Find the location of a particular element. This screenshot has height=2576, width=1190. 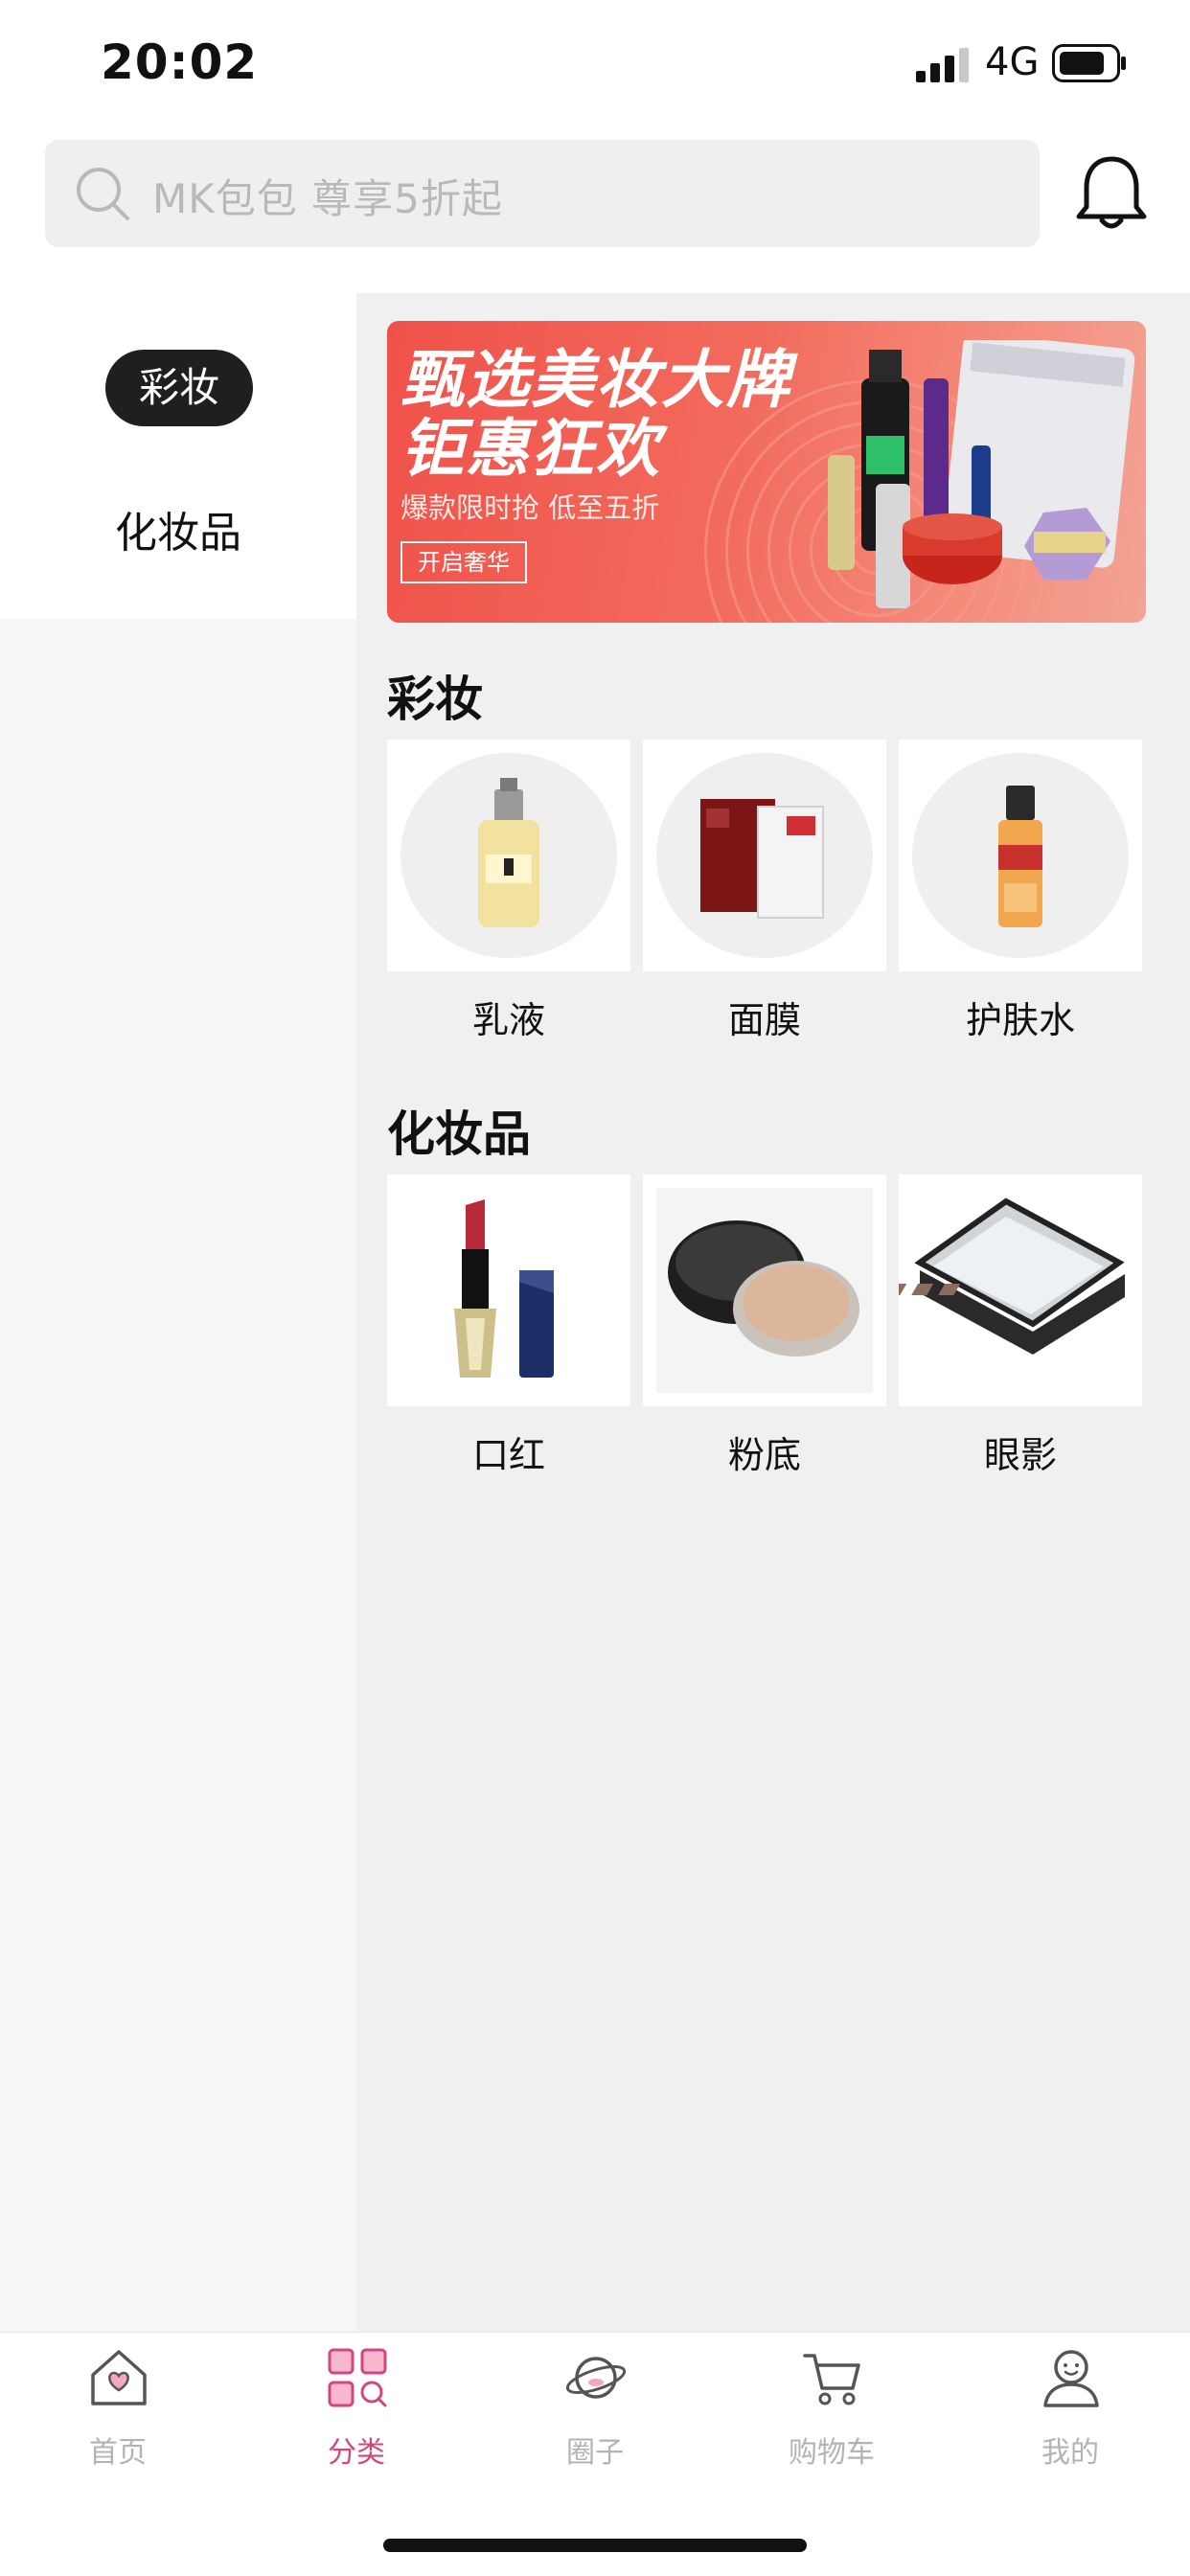

home-icon is located at coordinates (119, 2377).